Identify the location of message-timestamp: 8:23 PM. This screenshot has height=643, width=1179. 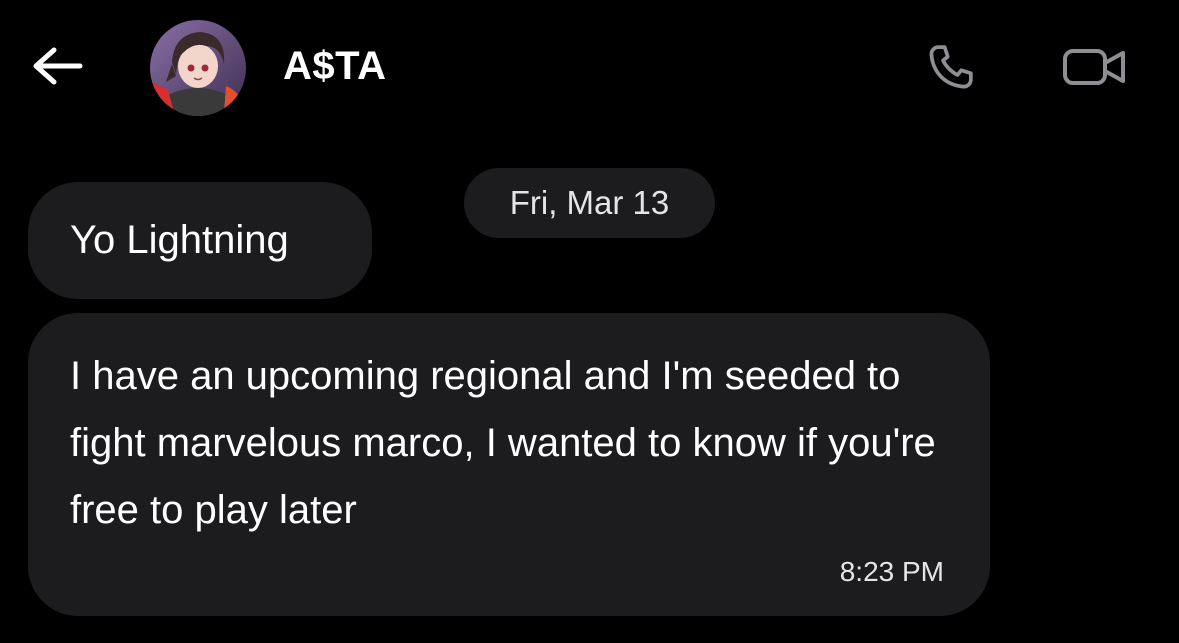
(891, 571).